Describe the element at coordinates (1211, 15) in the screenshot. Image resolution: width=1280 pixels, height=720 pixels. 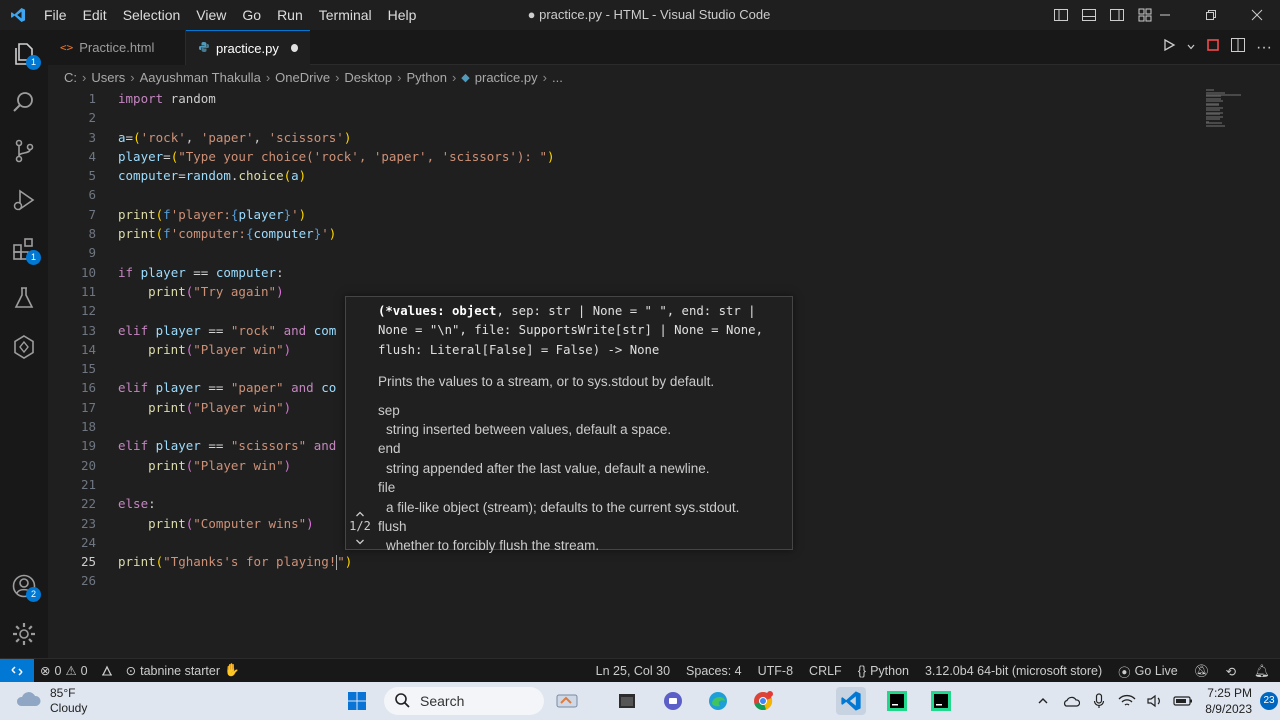
I see `restore-icon` at that location.